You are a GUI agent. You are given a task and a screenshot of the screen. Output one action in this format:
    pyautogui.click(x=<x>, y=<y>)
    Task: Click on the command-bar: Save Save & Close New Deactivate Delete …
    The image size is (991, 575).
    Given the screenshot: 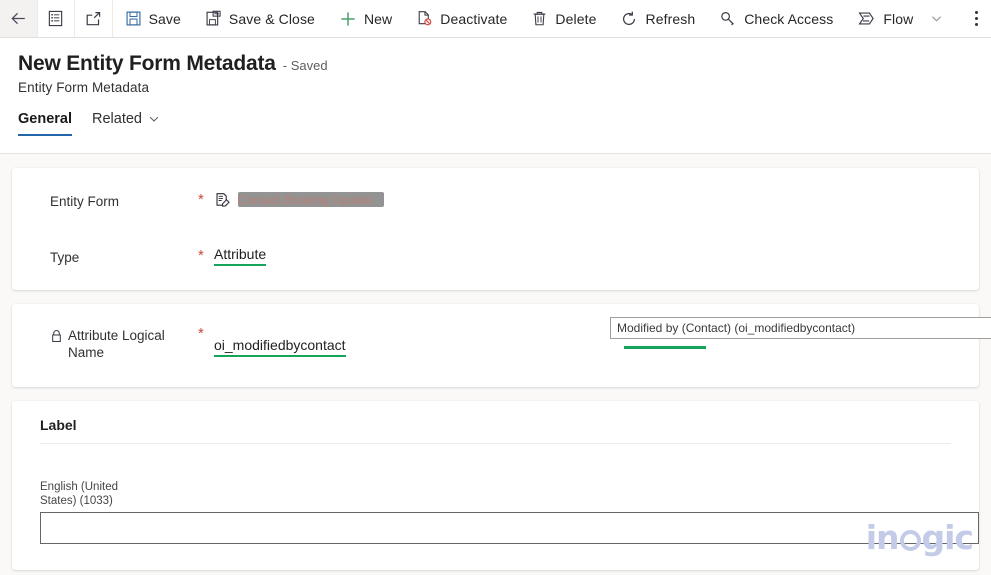 What is the action you would take?
    pyautogui.click(x=495, y=19)
    